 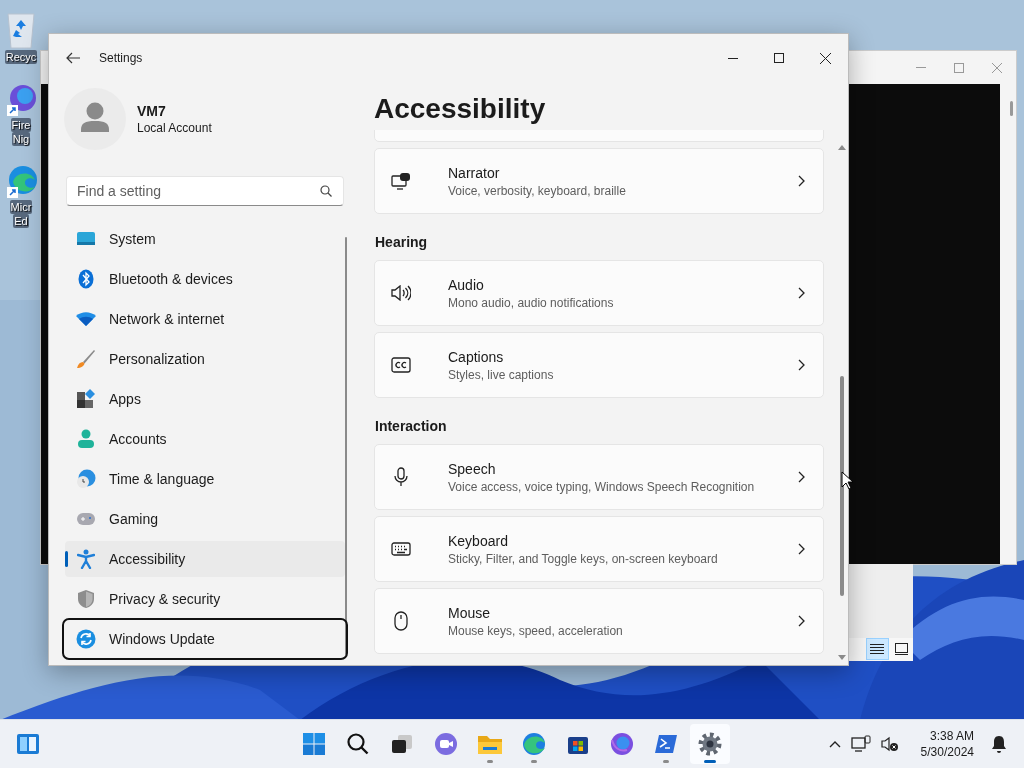 I want to click on section-heading: Interaction, so click(x=411, y=426).